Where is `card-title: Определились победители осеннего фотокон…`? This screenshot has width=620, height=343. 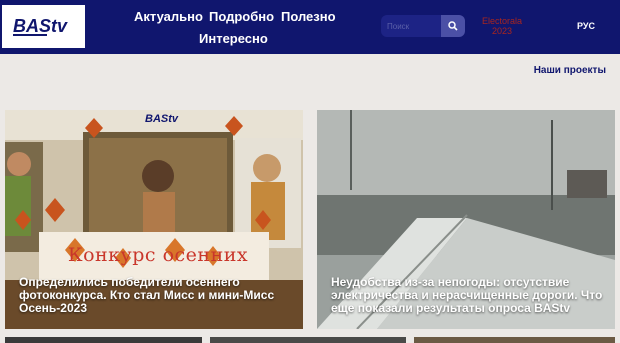
card-title: Определились победители осеннего фотокон… is located at coordinates (155, 295).